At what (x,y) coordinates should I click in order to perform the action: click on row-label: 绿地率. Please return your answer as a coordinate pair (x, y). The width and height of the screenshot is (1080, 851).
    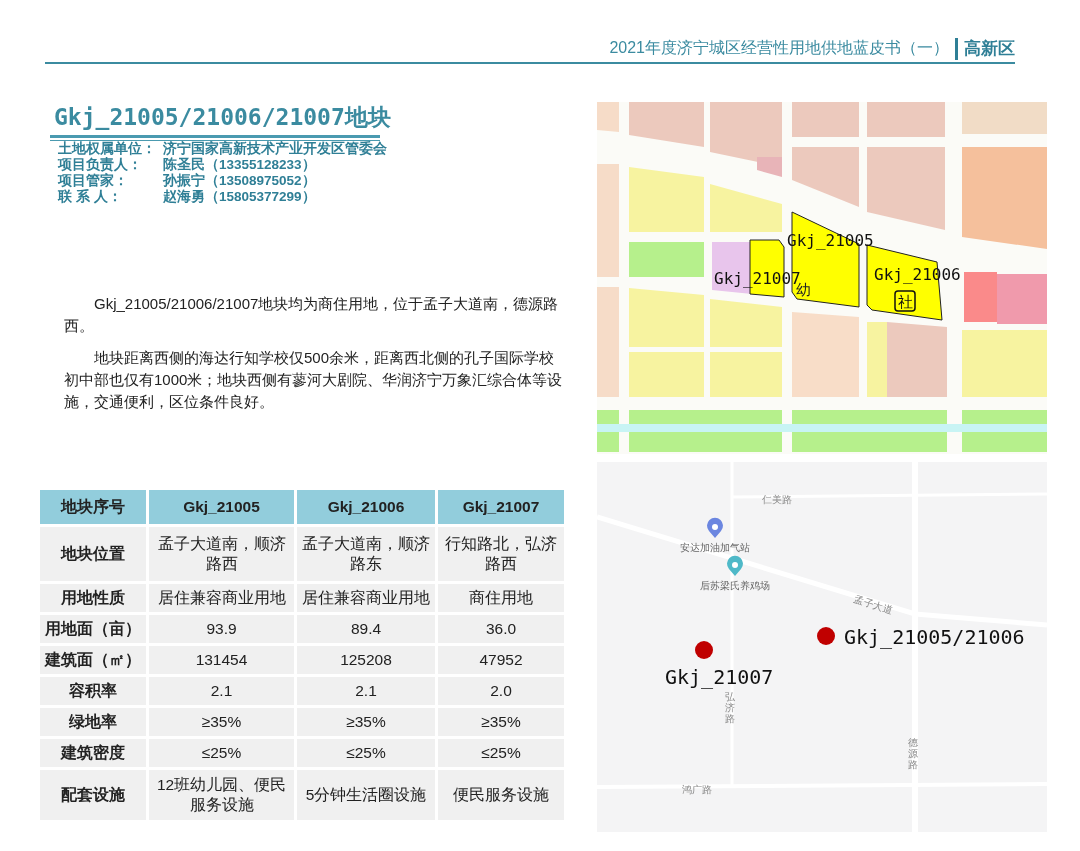
    Looking at the image, I should click on (93, 721).